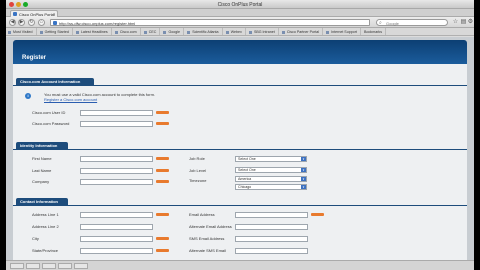 The width and height of the screenshot is (480, 270). What do you see at coordinates (271, 227) in the screenshot?
I see `alternate-email-field` at bounding box center [271, 227].